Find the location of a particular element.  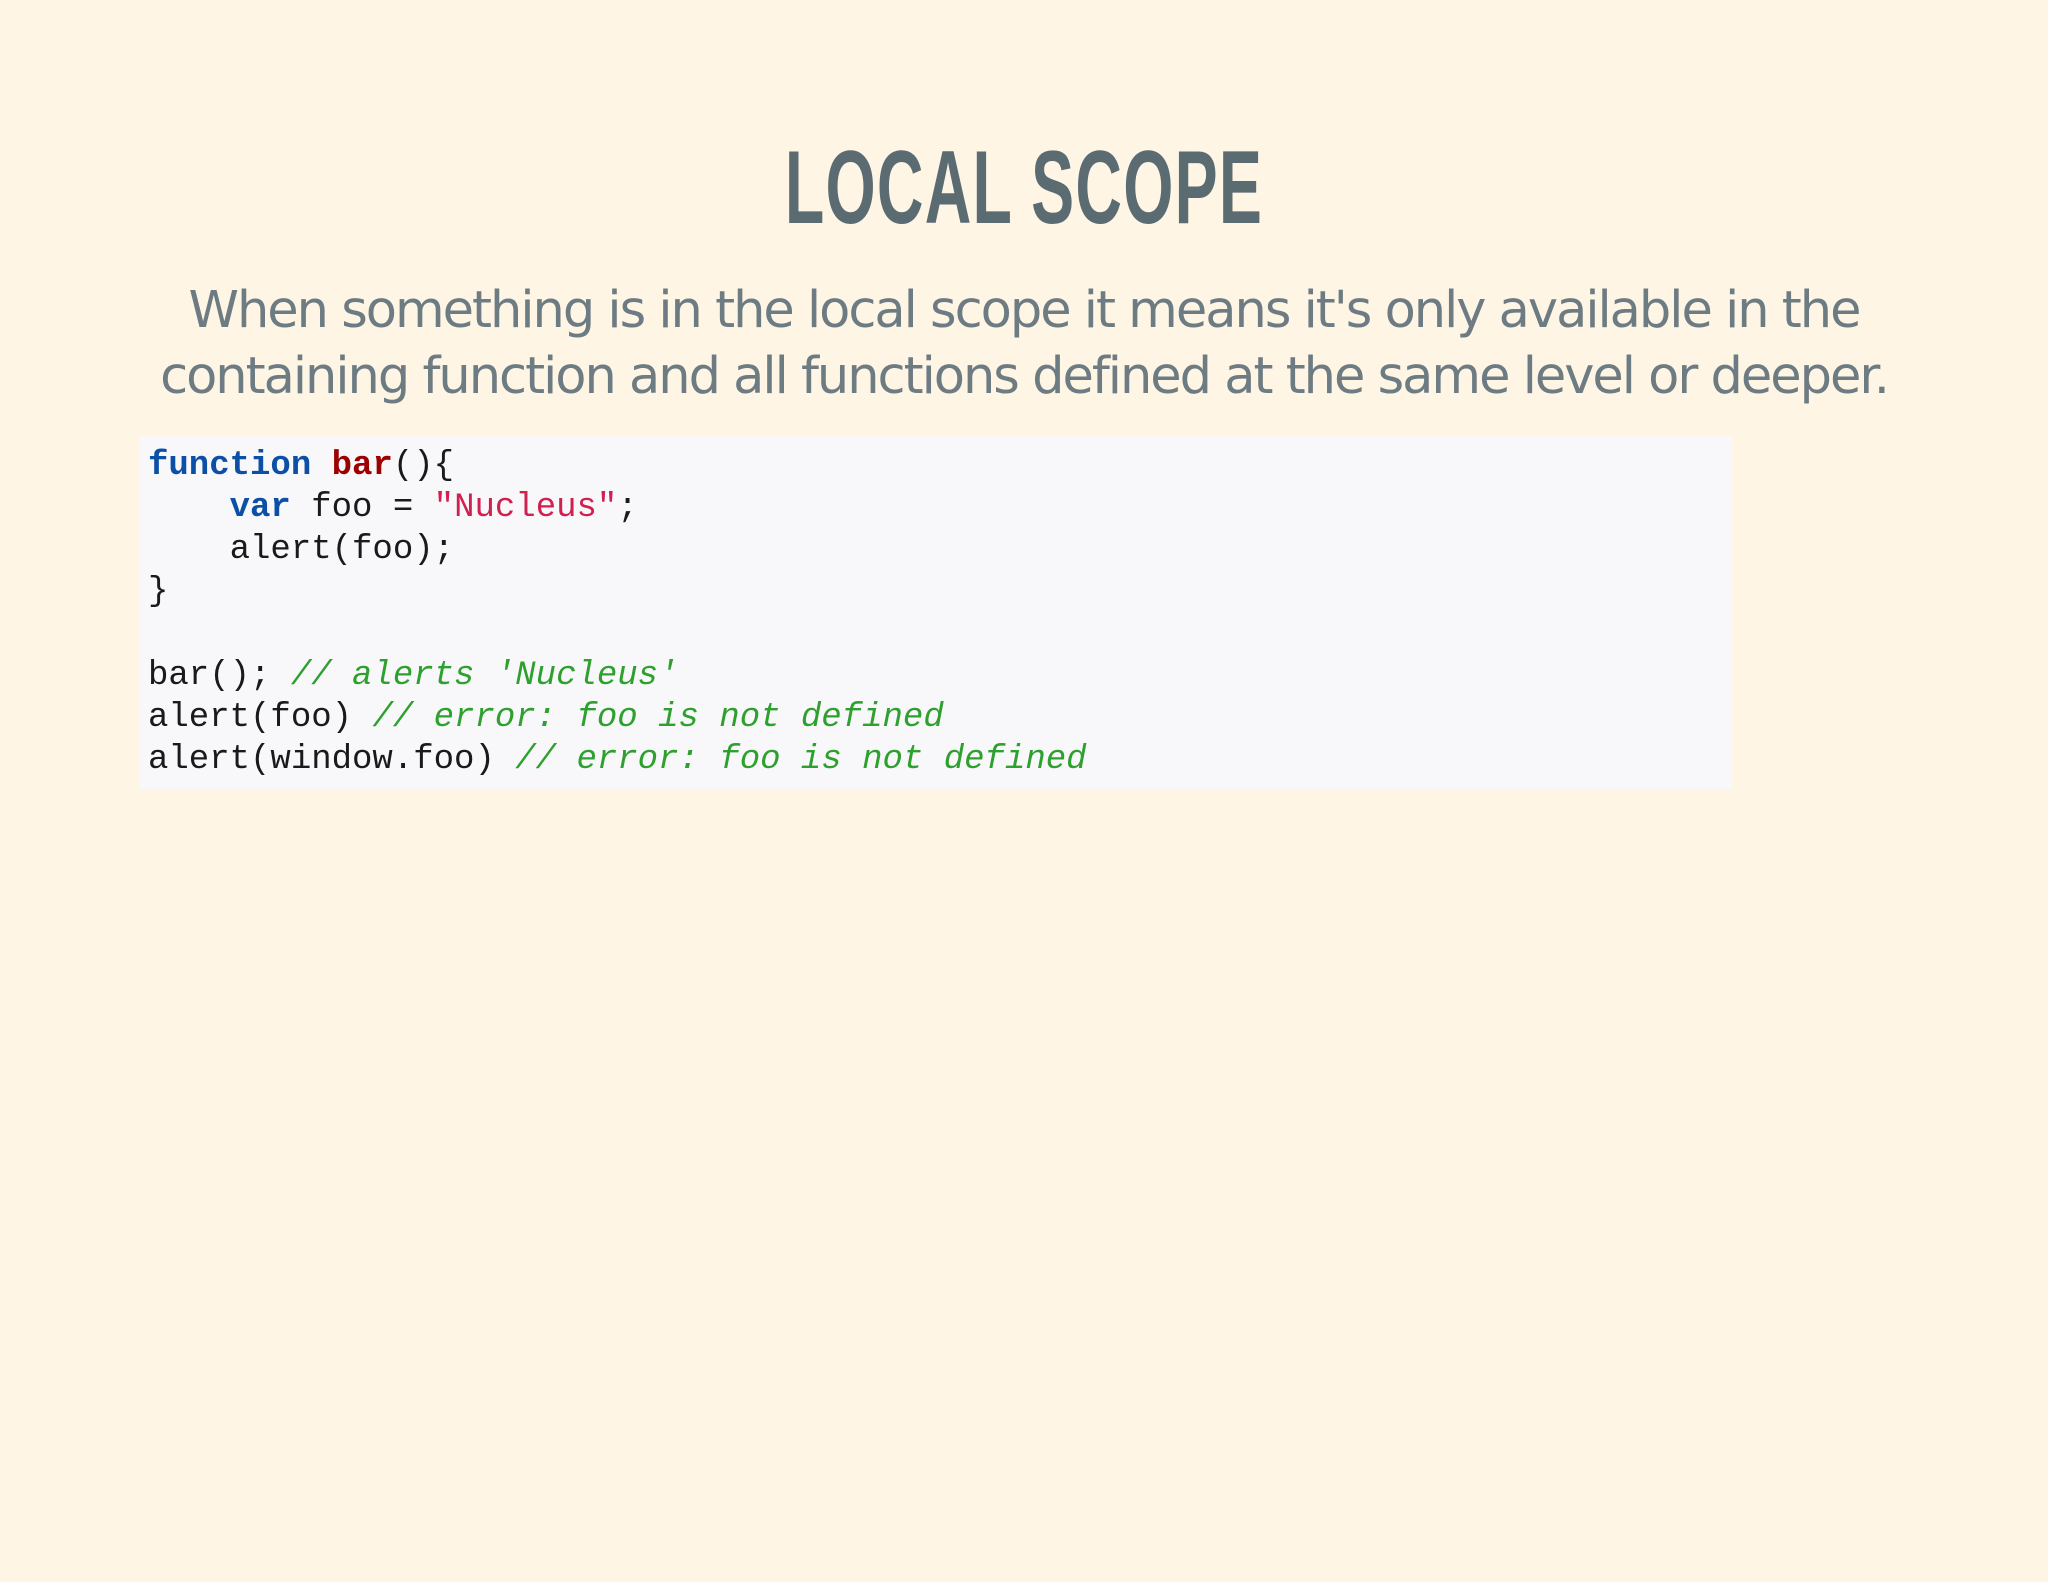

code-text: alert(foo) is located at coordinates (260, 718).